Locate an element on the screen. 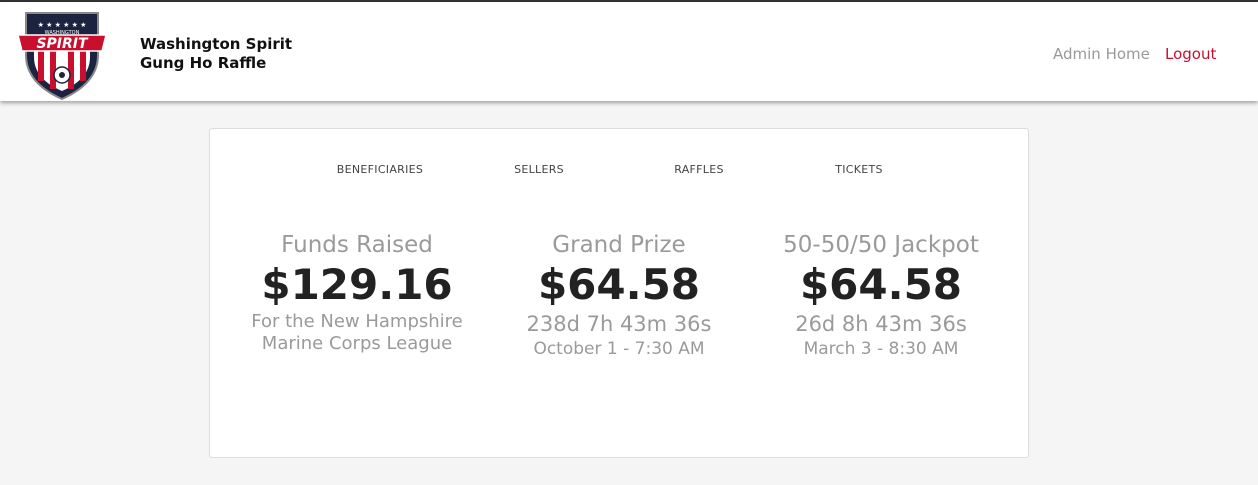 The width and height of the screenshot is (1258, 485). grand-prize-title: Grand Prize is located at coordinates (619, 245).